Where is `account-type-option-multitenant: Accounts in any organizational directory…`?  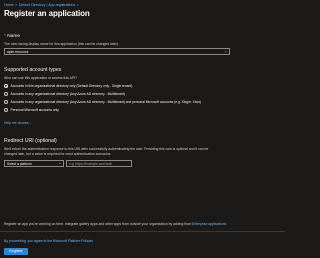
account-type-option-multitenant: Accounts in any organizational directory… is located at coordinates (64, 94).